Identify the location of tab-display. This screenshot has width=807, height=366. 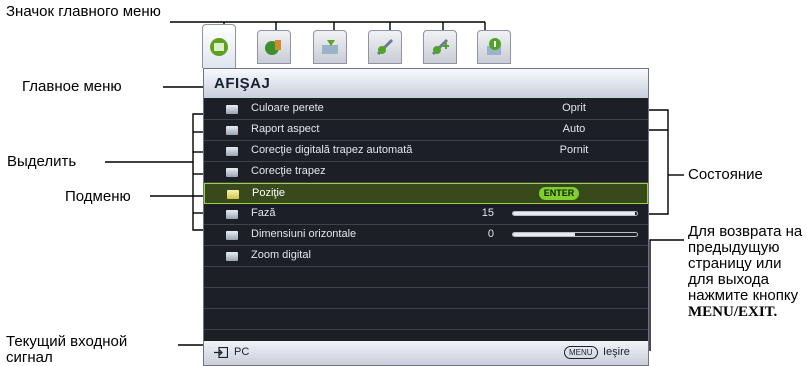
(219, 46).